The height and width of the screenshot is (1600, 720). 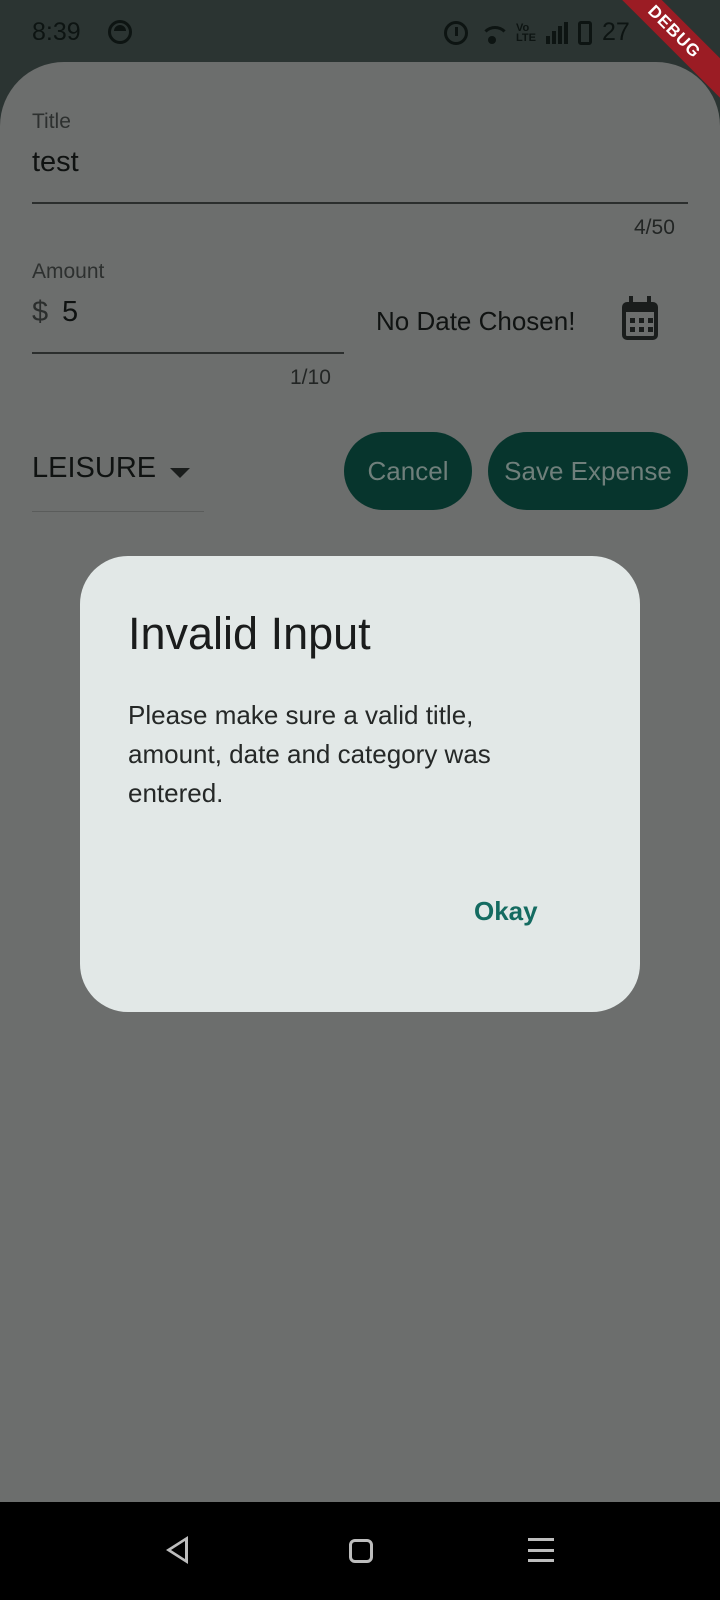 What do you see at coordinates (537, 32) in the screenshot?
I see `status-icons: Vo LTE 27` at bounding box center [537, 32].